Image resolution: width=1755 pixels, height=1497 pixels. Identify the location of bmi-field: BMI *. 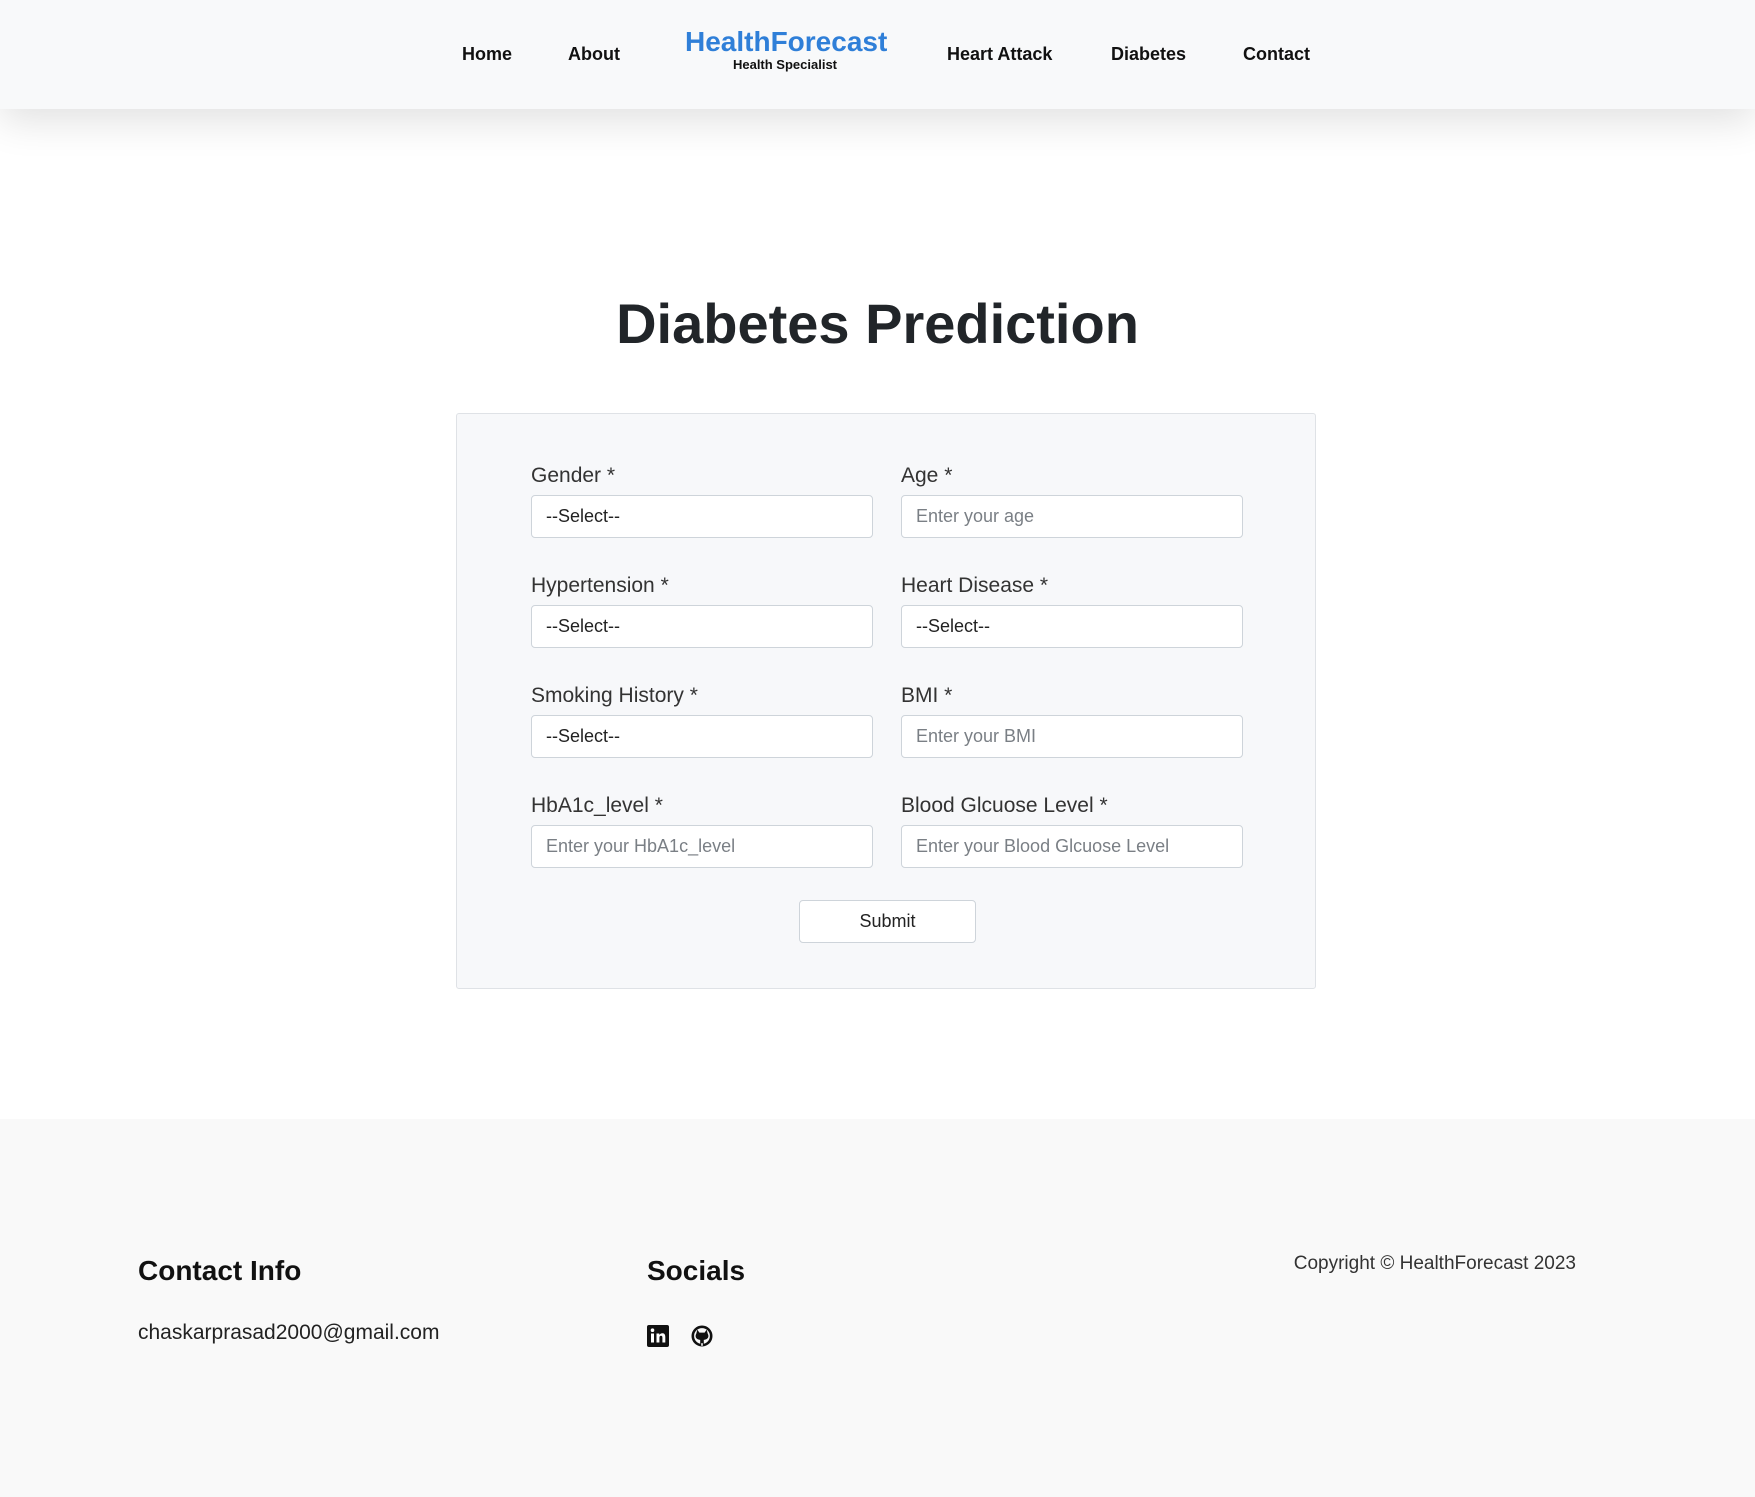
(1072, 720).